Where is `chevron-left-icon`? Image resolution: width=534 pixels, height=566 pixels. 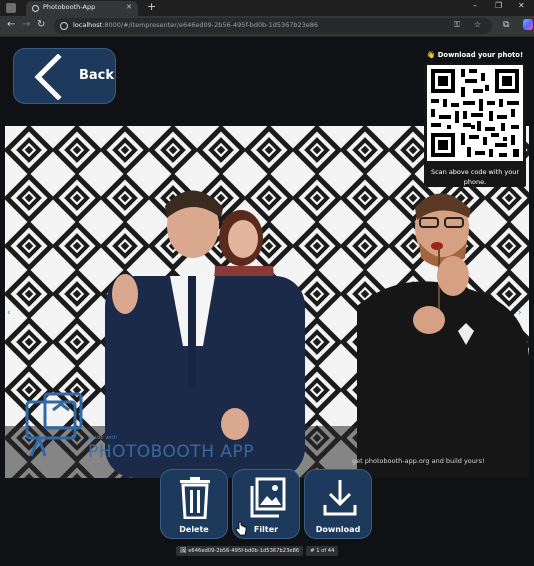 chevron-left-icon is located at coordinates (48, 77).